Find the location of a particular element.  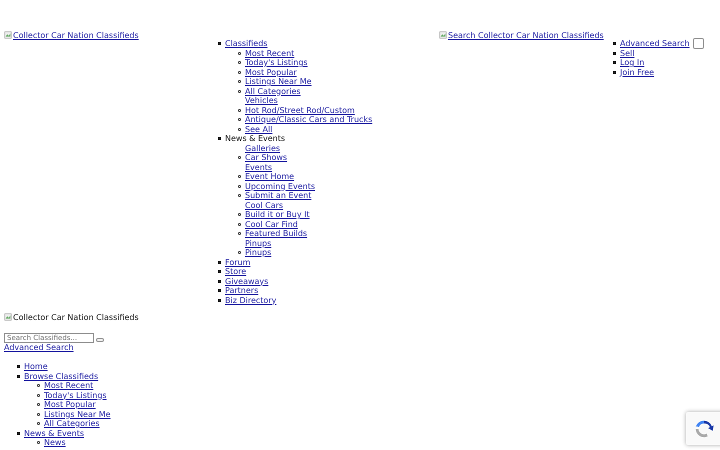

nav-link: Browse Classifieds is located at coordinates (61, 376).